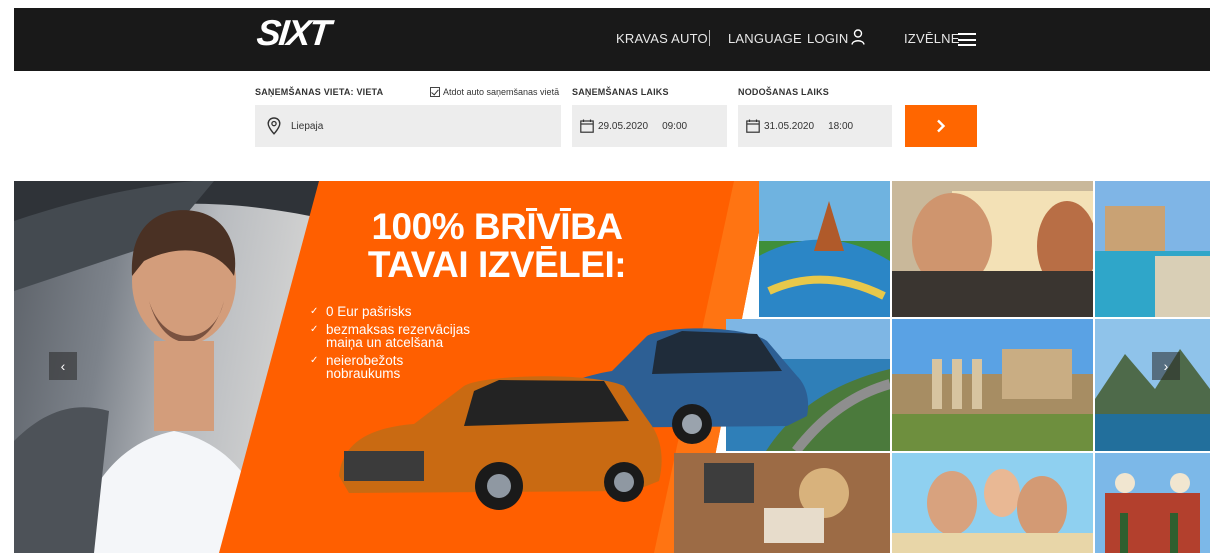  I want to click on chevron-right-icon: ›, so click(1166, 366).